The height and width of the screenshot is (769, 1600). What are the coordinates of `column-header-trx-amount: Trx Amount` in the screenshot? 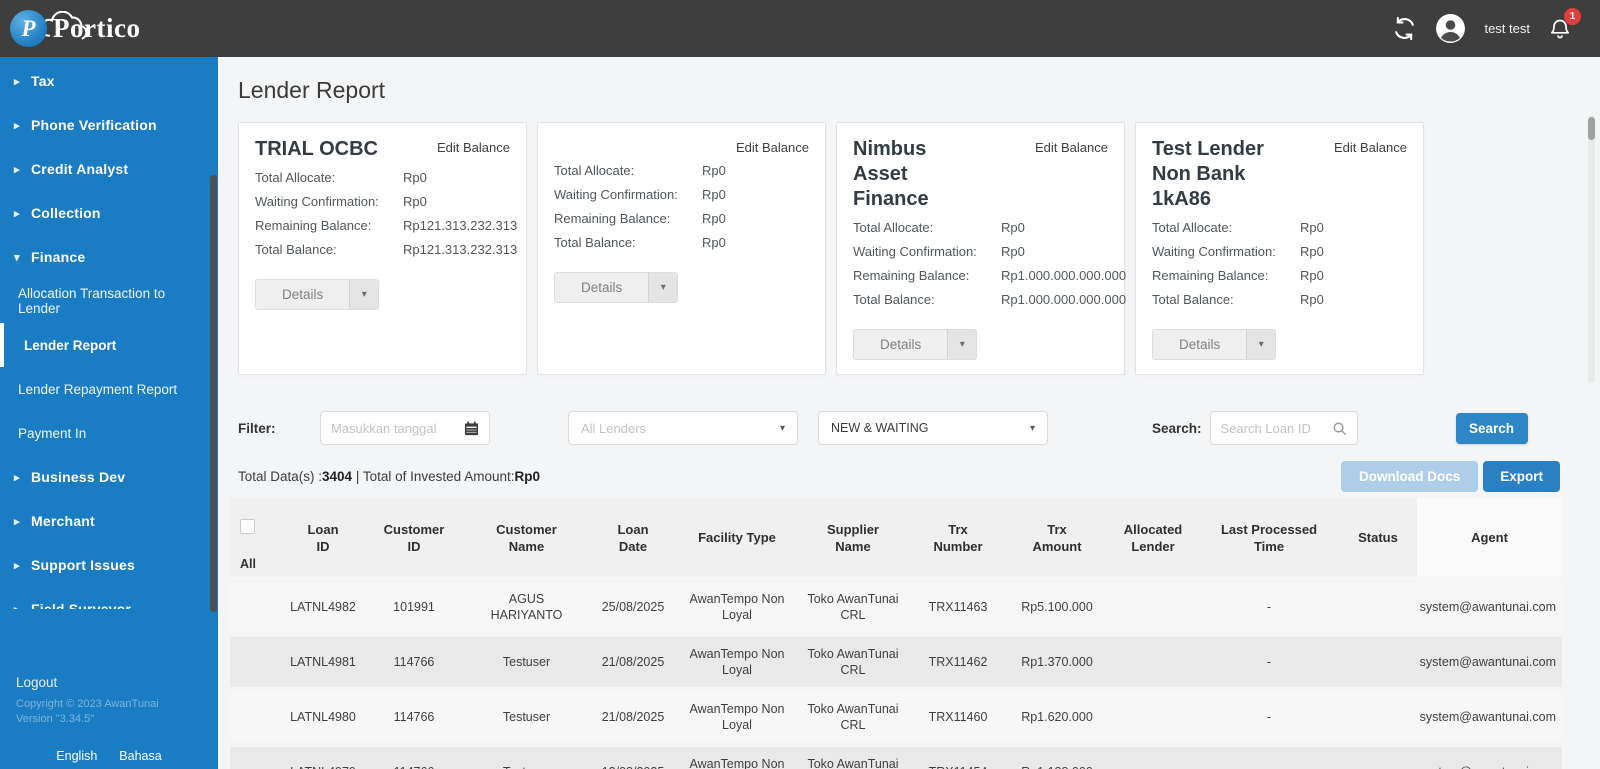 It's located at (1057, 537).